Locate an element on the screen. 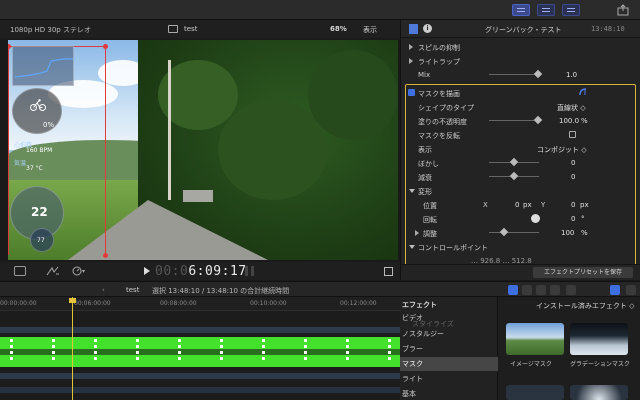 The image size is (640, 400). fill-opacity-slider is located at coordinates (514, 120).